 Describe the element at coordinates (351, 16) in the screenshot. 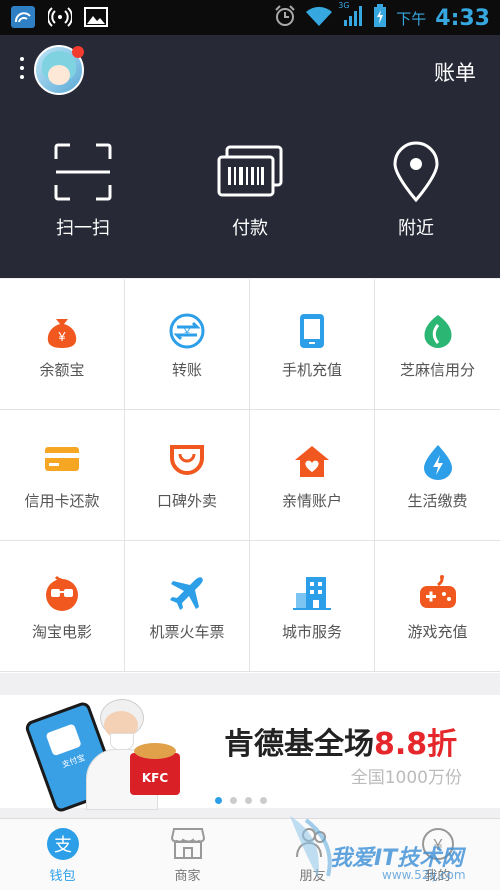

I see `cell-signal-icon: 3G` at that location.